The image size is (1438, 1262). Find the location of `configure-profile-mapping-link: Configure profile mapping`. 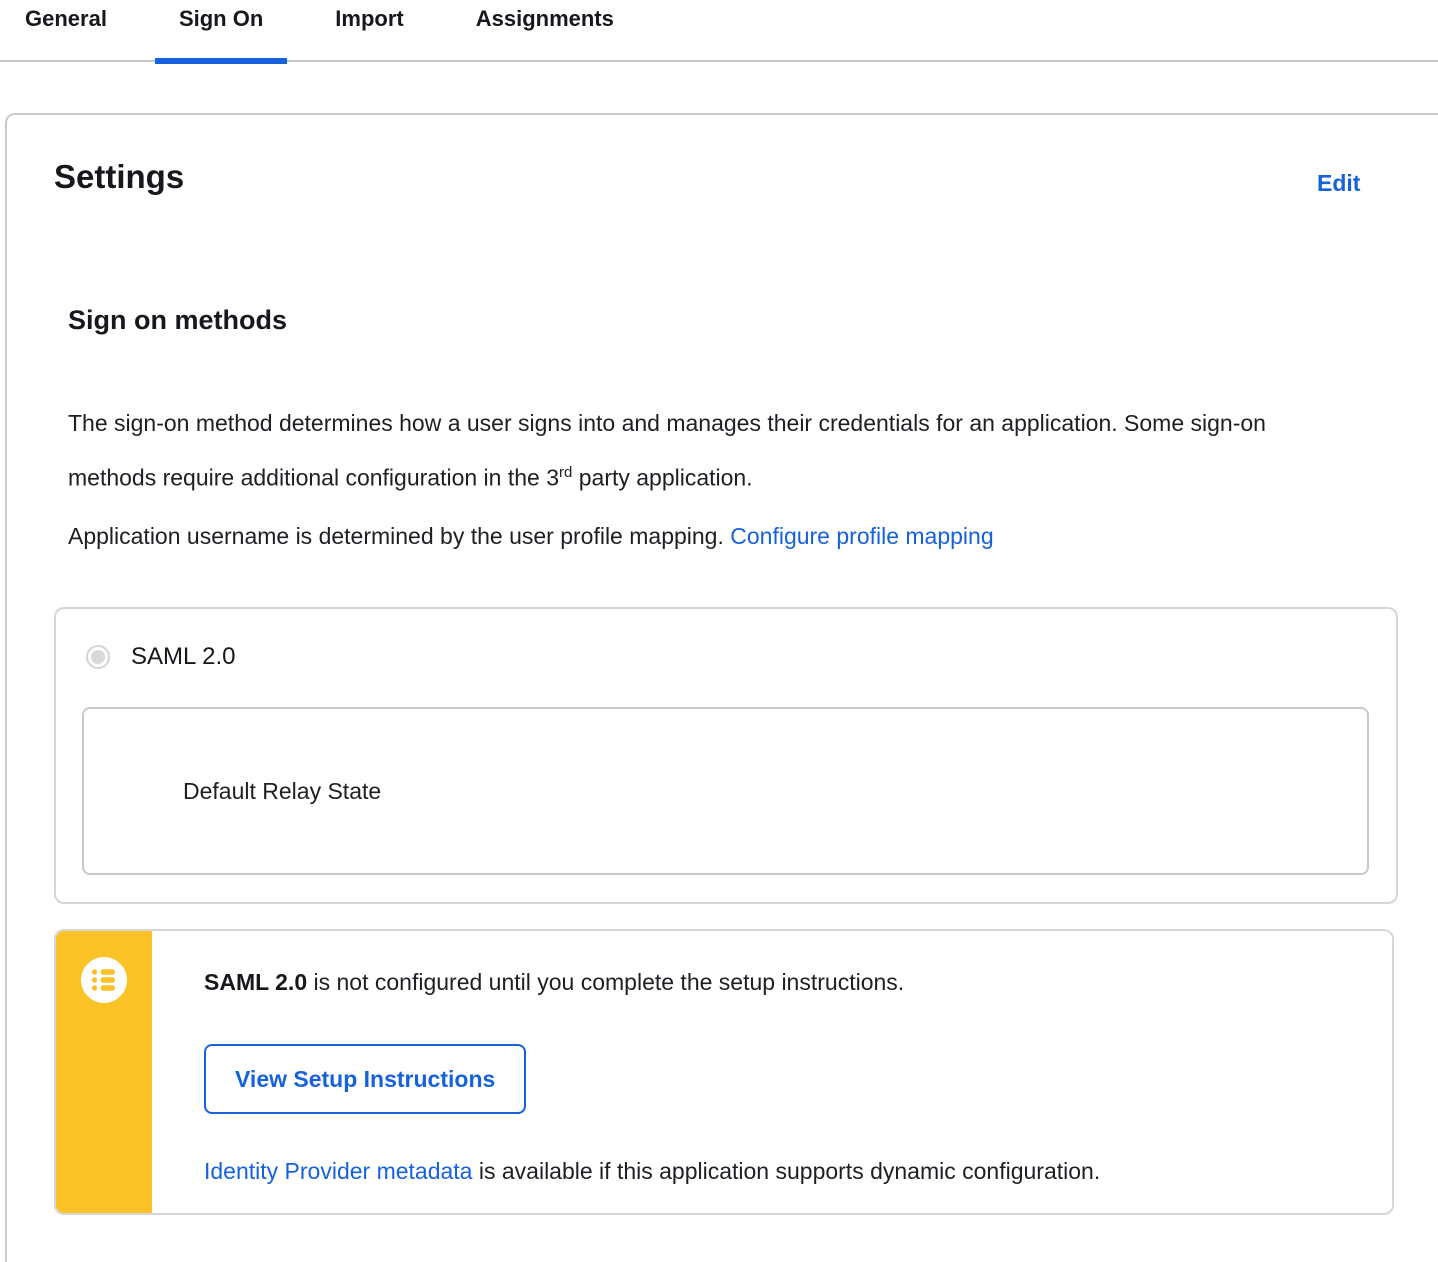

configure-profile-mapping-link: Configure profile mapping is located at coordinates (861, 536).